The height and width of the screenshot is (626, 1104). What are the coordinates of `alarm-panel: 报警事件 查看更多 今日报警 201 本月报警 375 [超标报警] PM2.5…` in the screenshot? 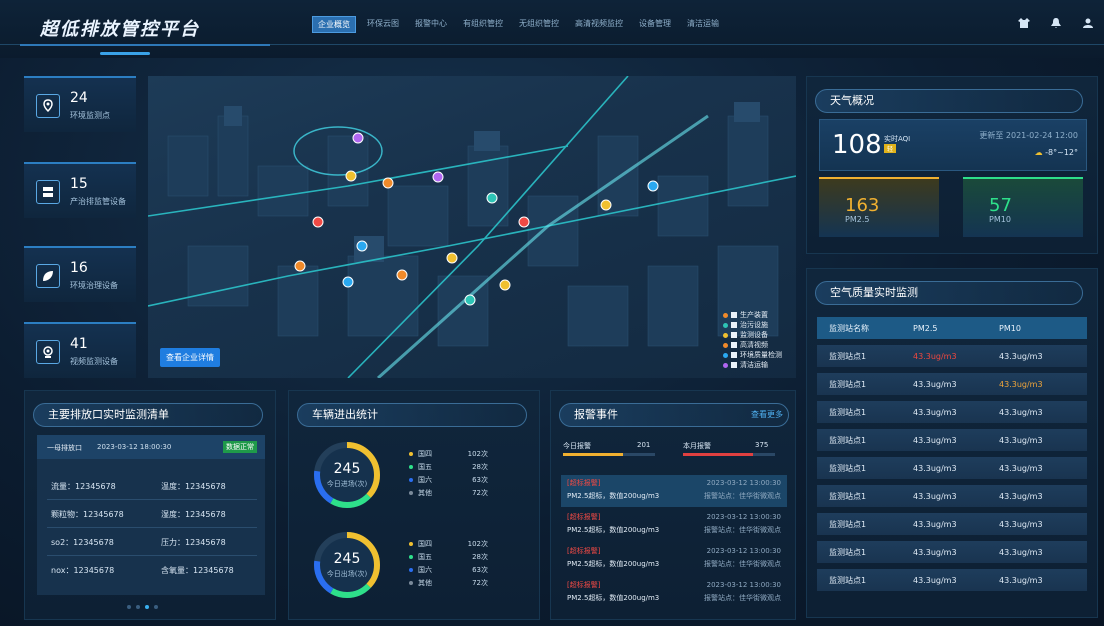 It's located at (673, 505).